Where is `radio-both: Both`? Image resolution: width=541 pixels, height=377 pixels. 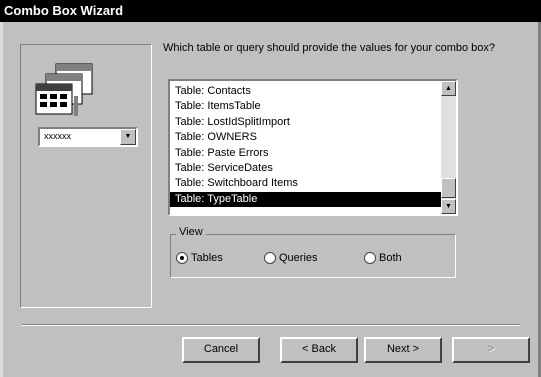 radio-both: Both is located at coordinates (383, 258).